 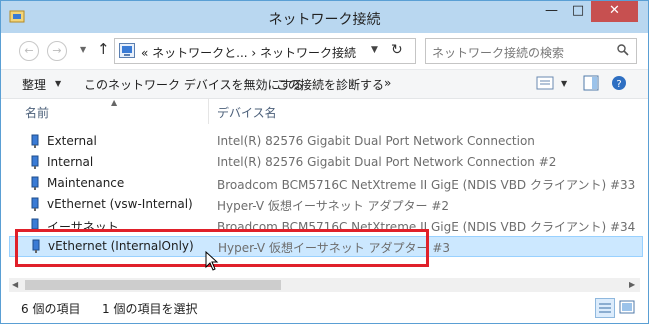 What do you see at coordinates (247, 112) in the screenshot?
I see `column-device-header: デバイス名` at bounding box center [247, 112].